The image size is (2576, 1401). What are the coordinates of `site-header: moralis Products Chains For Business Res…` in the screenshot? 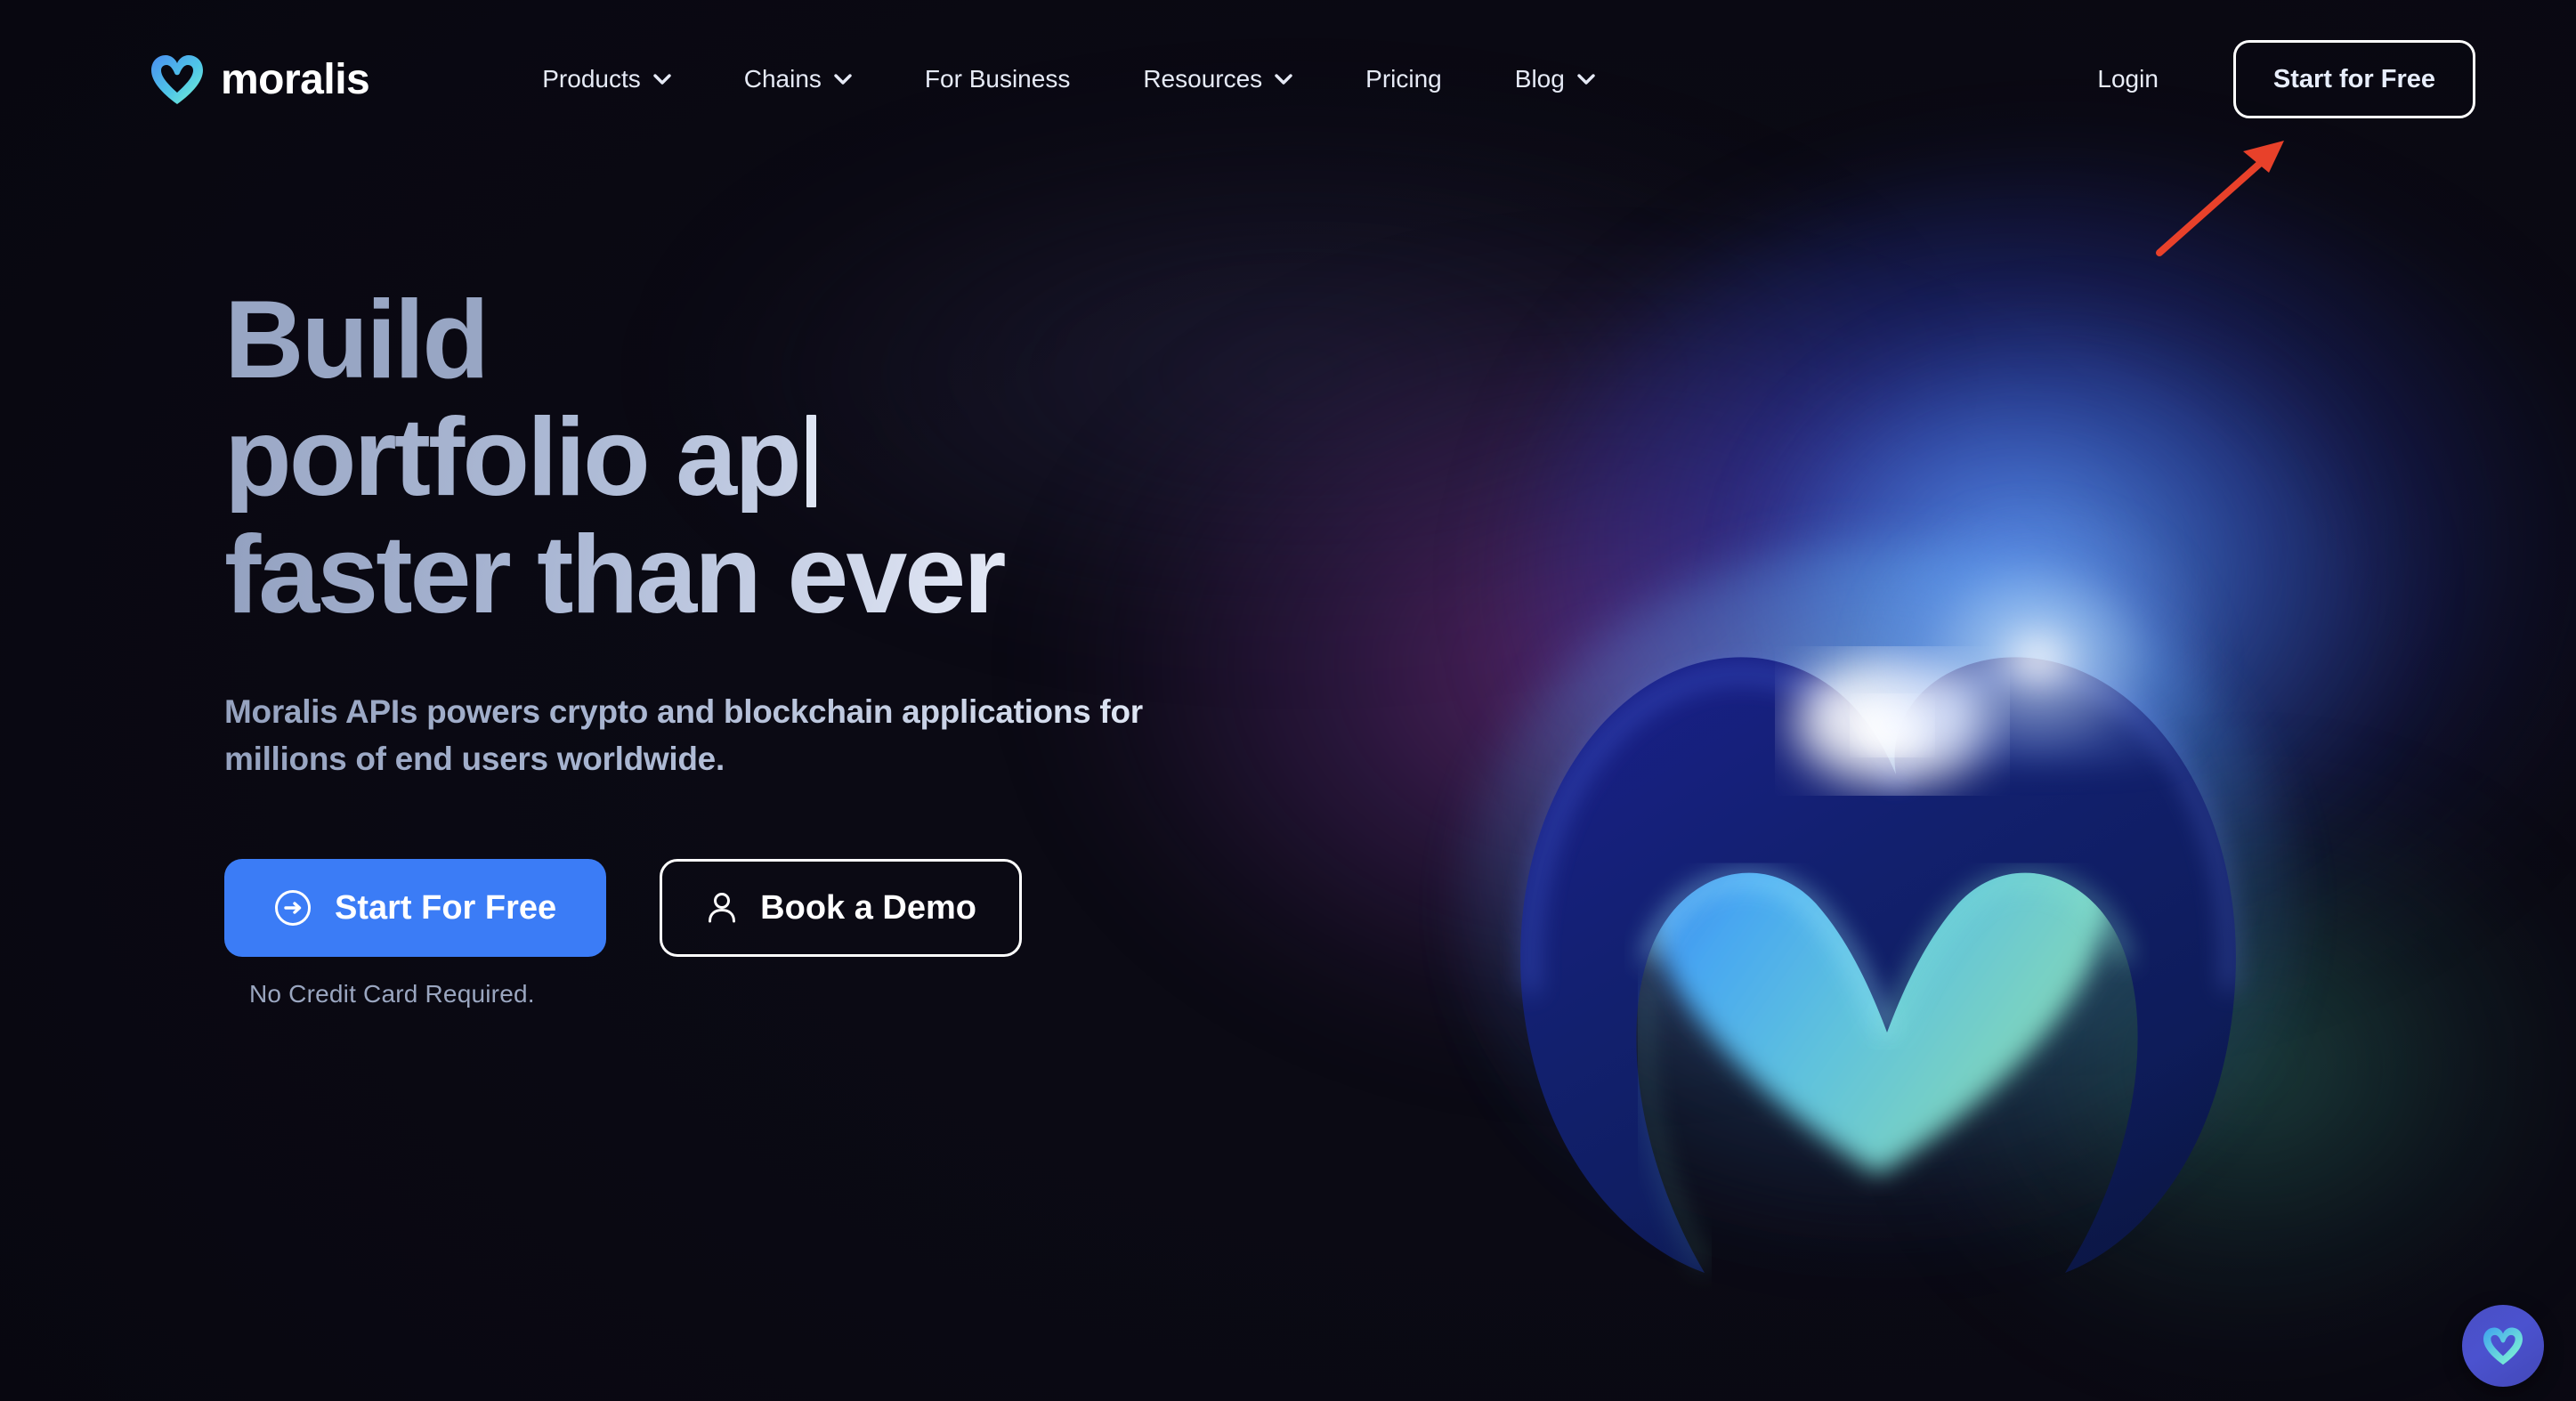 It's located at (1288, 79).